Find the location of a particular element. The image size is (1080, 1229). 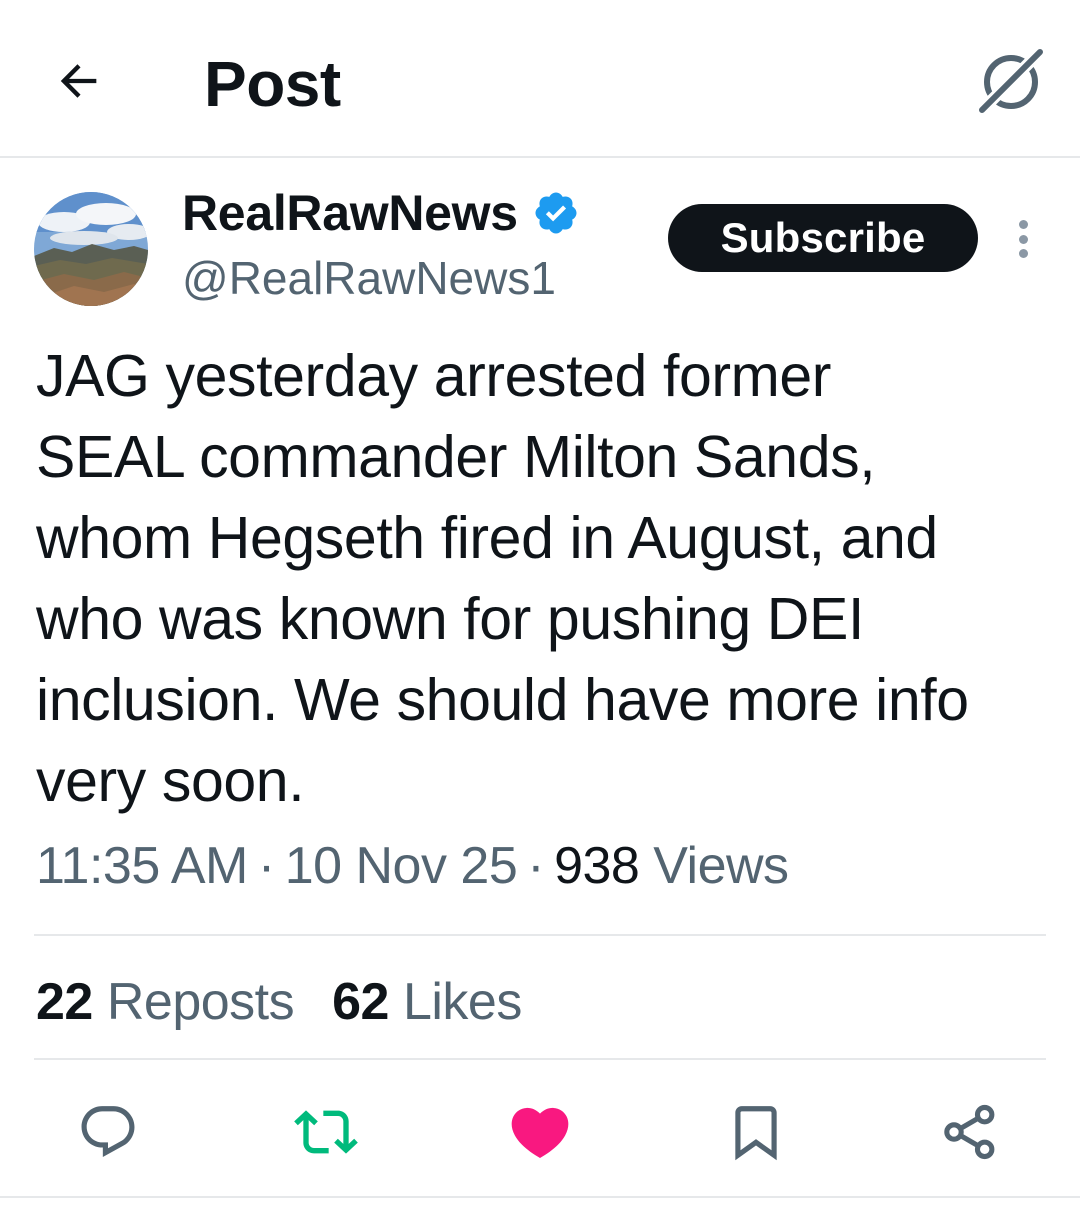

share-icon is located at coordinates (969, 1132).